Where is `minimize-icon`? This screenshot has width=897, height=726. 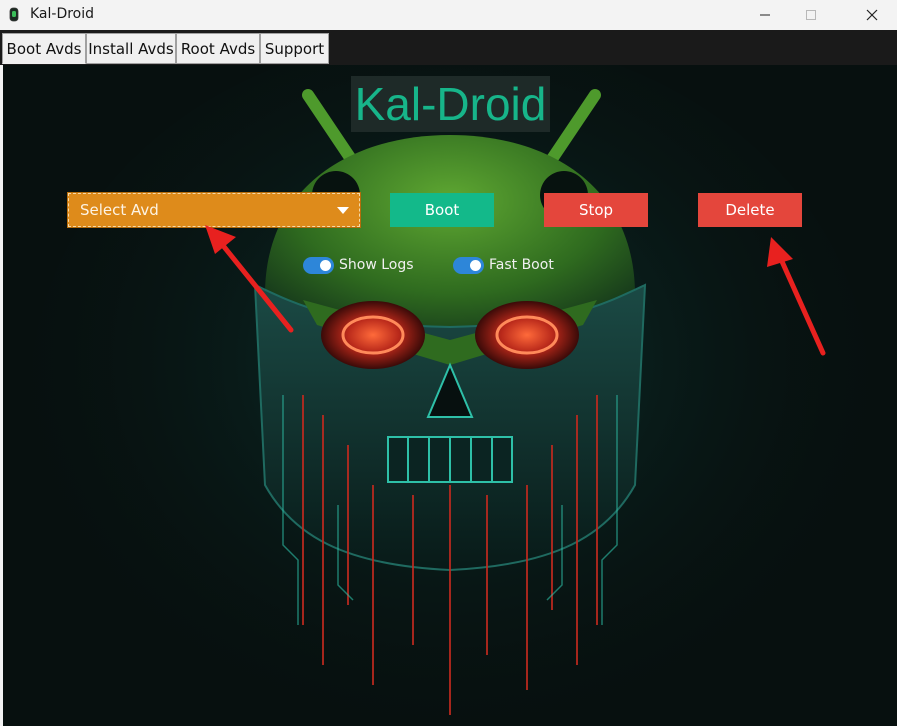
minimize-icon is located at coordinates (765, 15).